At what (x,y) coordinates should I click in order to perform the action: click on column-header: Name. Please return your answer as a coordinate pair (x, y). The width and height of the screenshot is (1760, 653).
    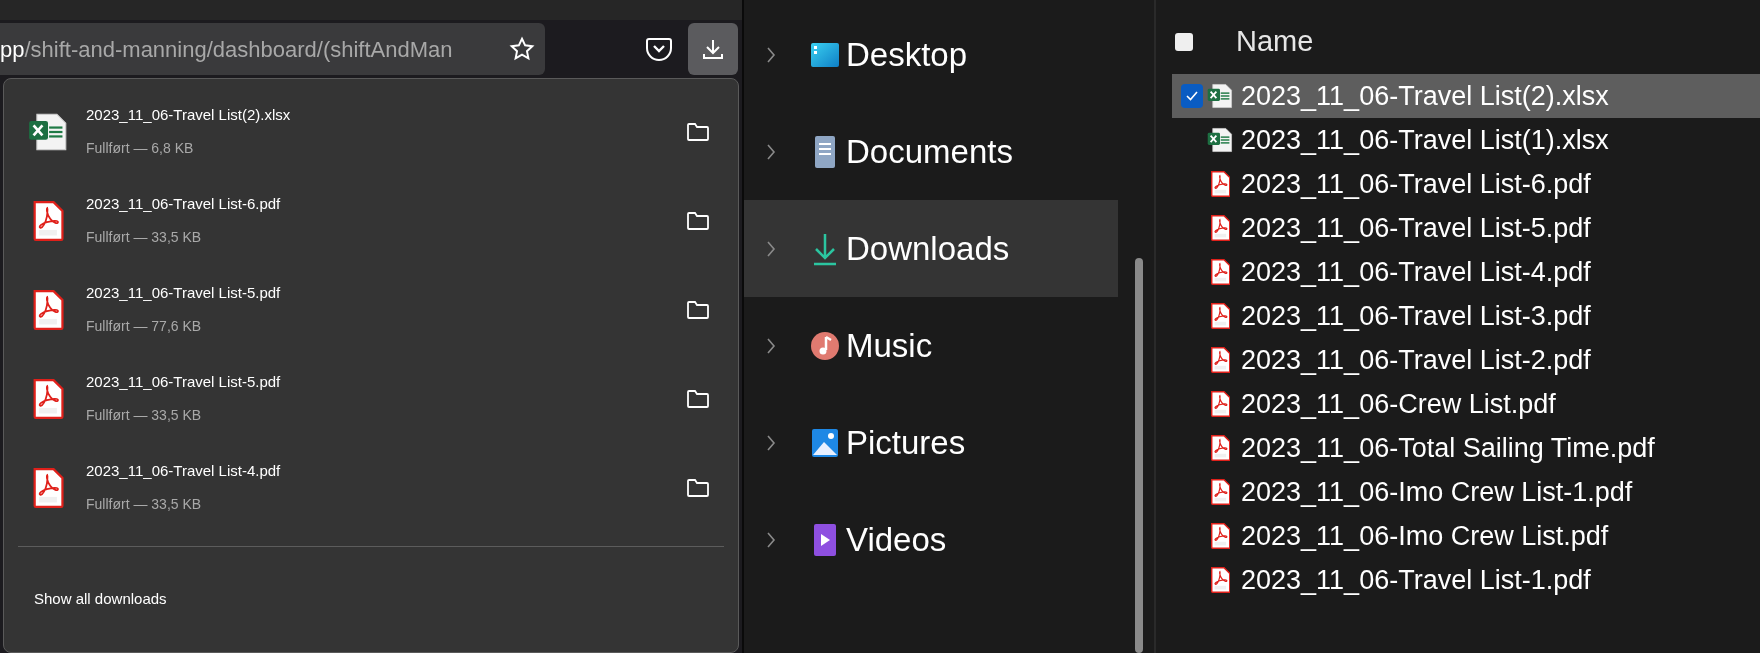
    Looking at the image, I should click on (1275, 42).